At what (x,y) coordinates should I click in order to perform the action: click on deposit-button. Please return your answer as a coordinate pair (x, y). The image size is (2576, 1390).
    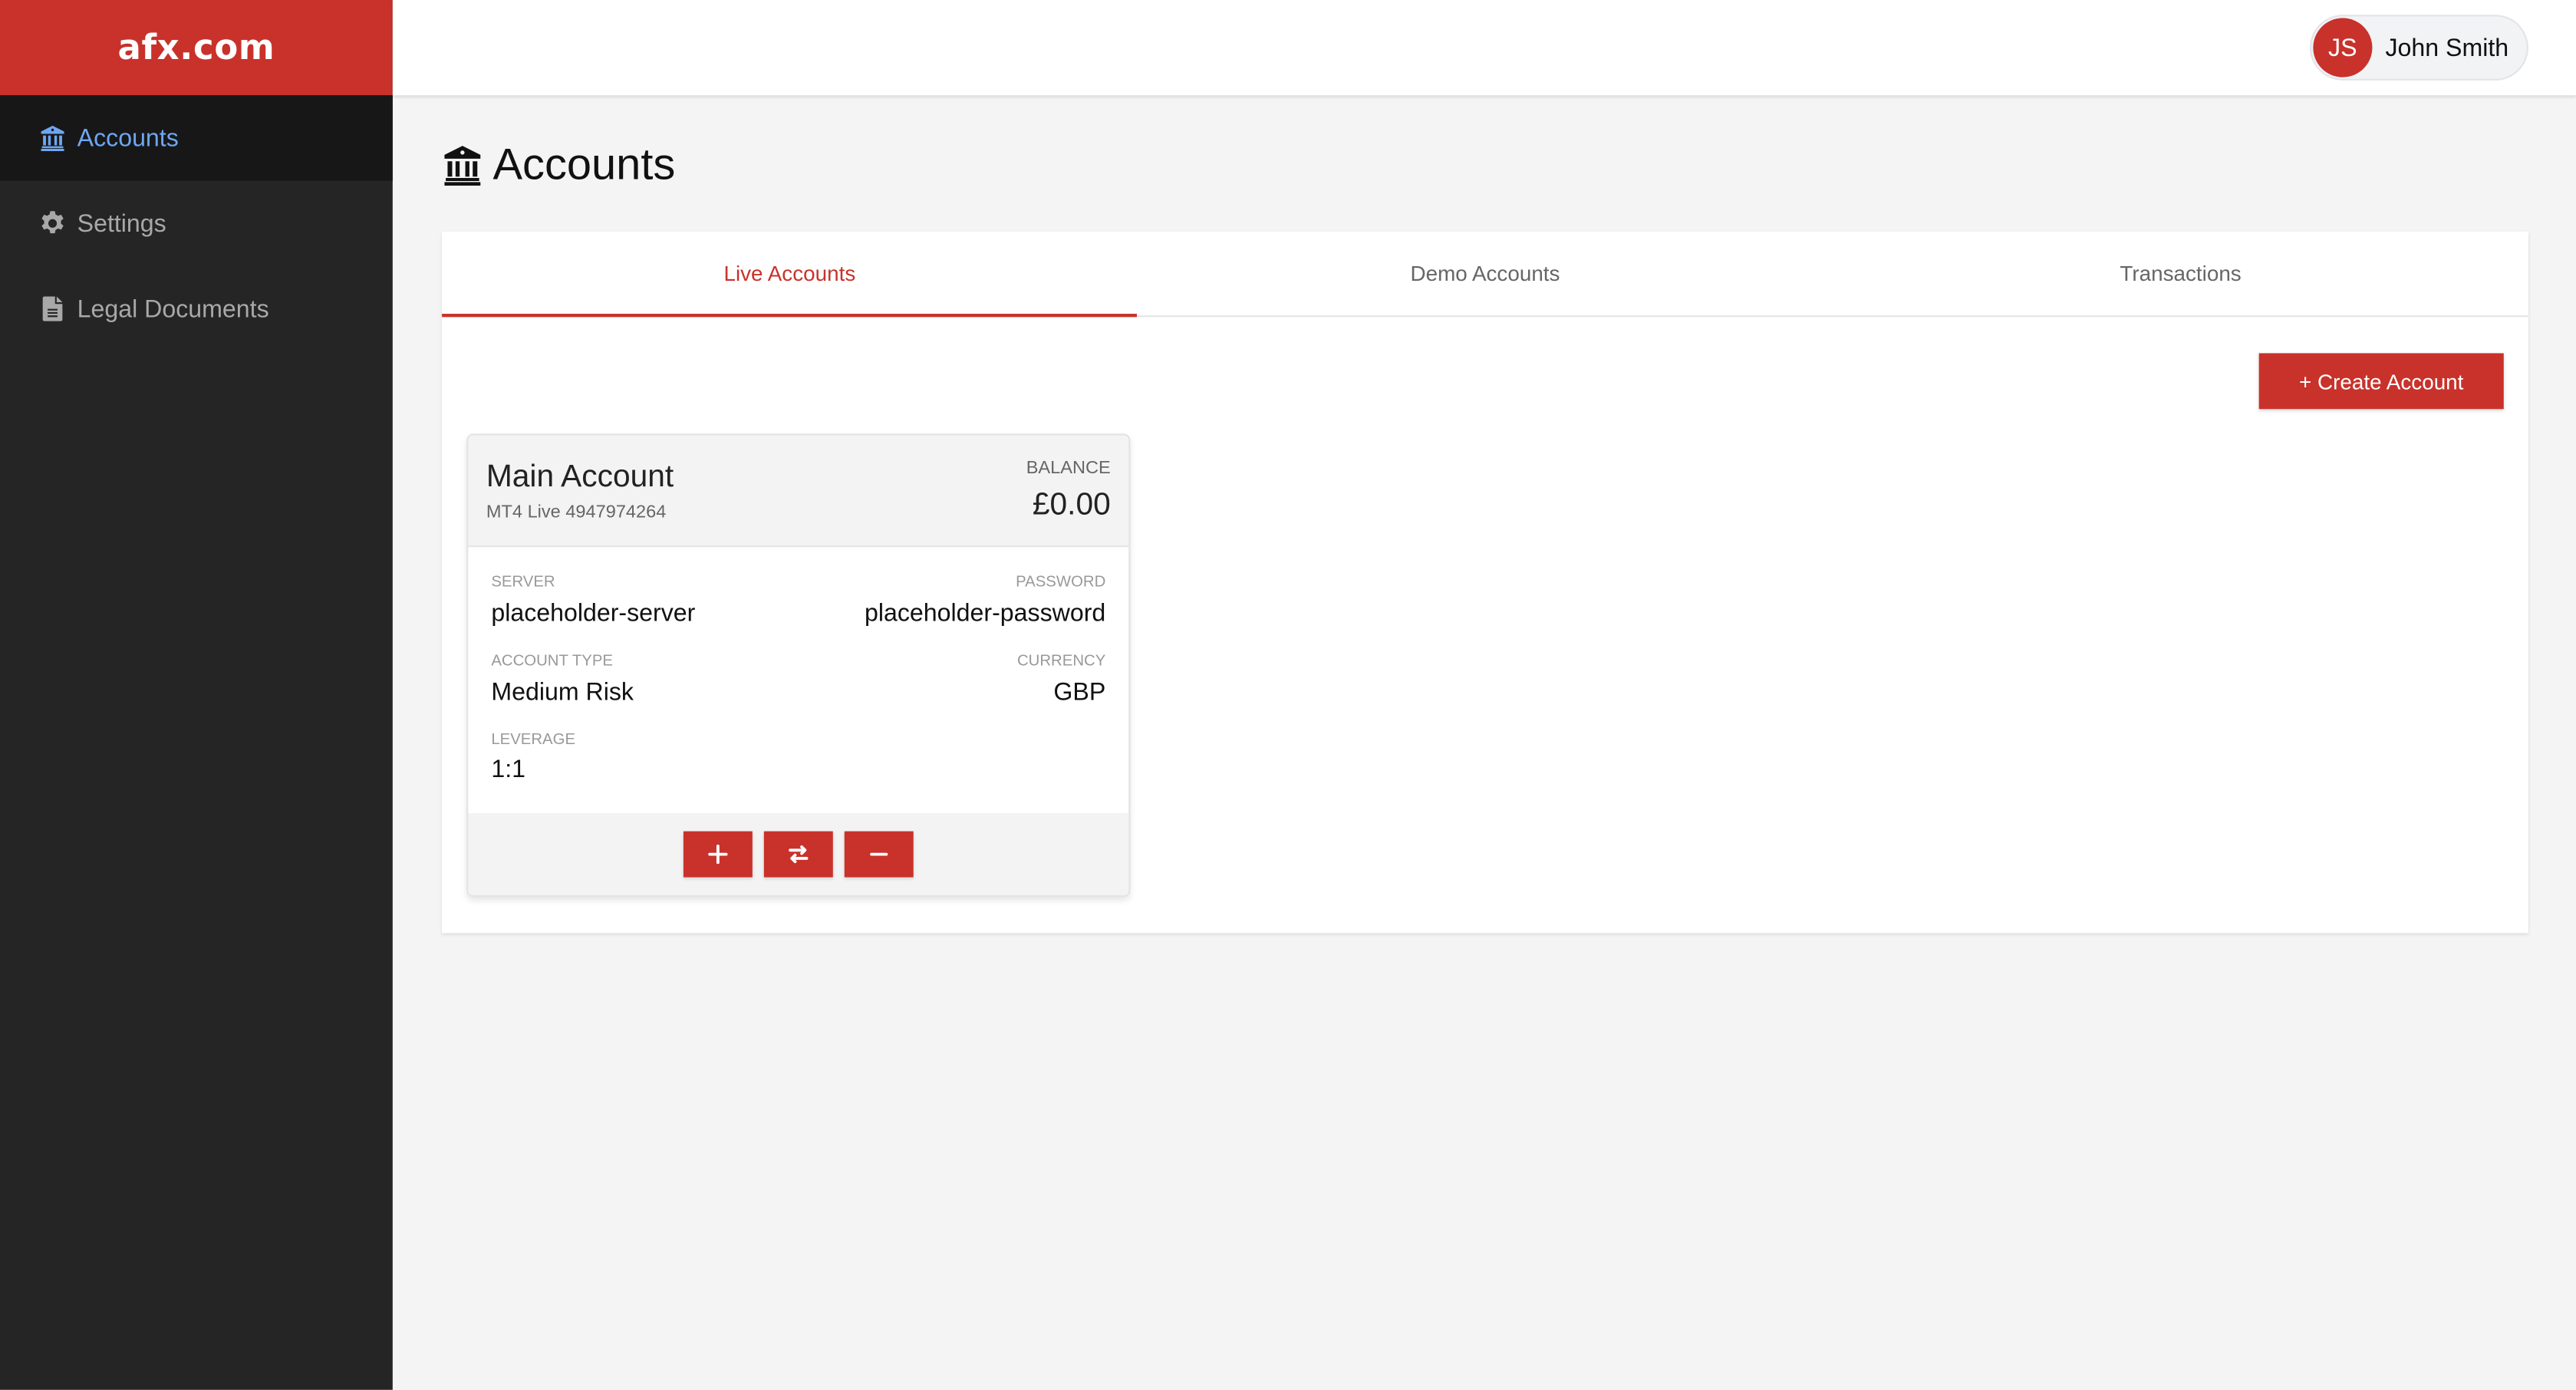
    Looking at the image, I should click on (718, 854).